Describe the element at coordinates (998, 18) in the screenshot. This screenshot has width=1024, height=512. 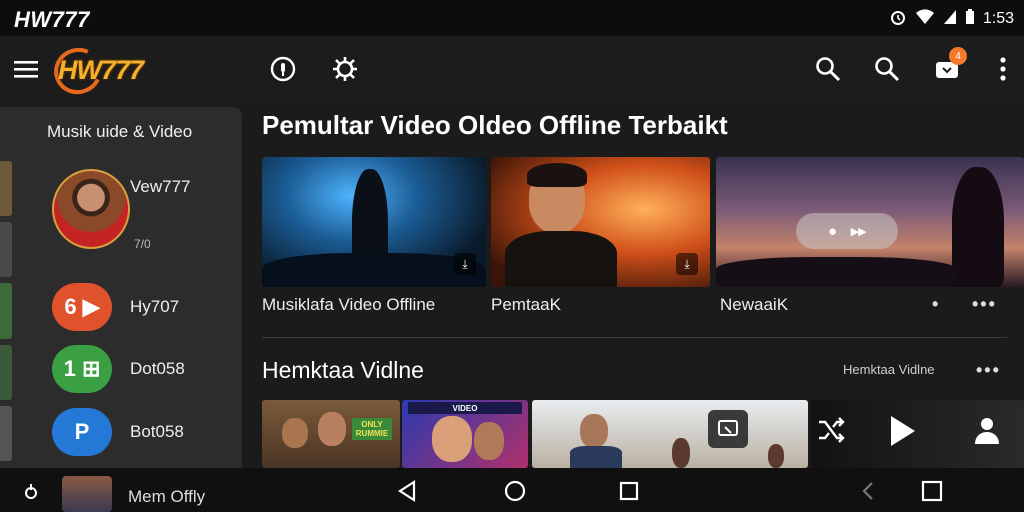
I see `clock-text: 1:53` at that location.